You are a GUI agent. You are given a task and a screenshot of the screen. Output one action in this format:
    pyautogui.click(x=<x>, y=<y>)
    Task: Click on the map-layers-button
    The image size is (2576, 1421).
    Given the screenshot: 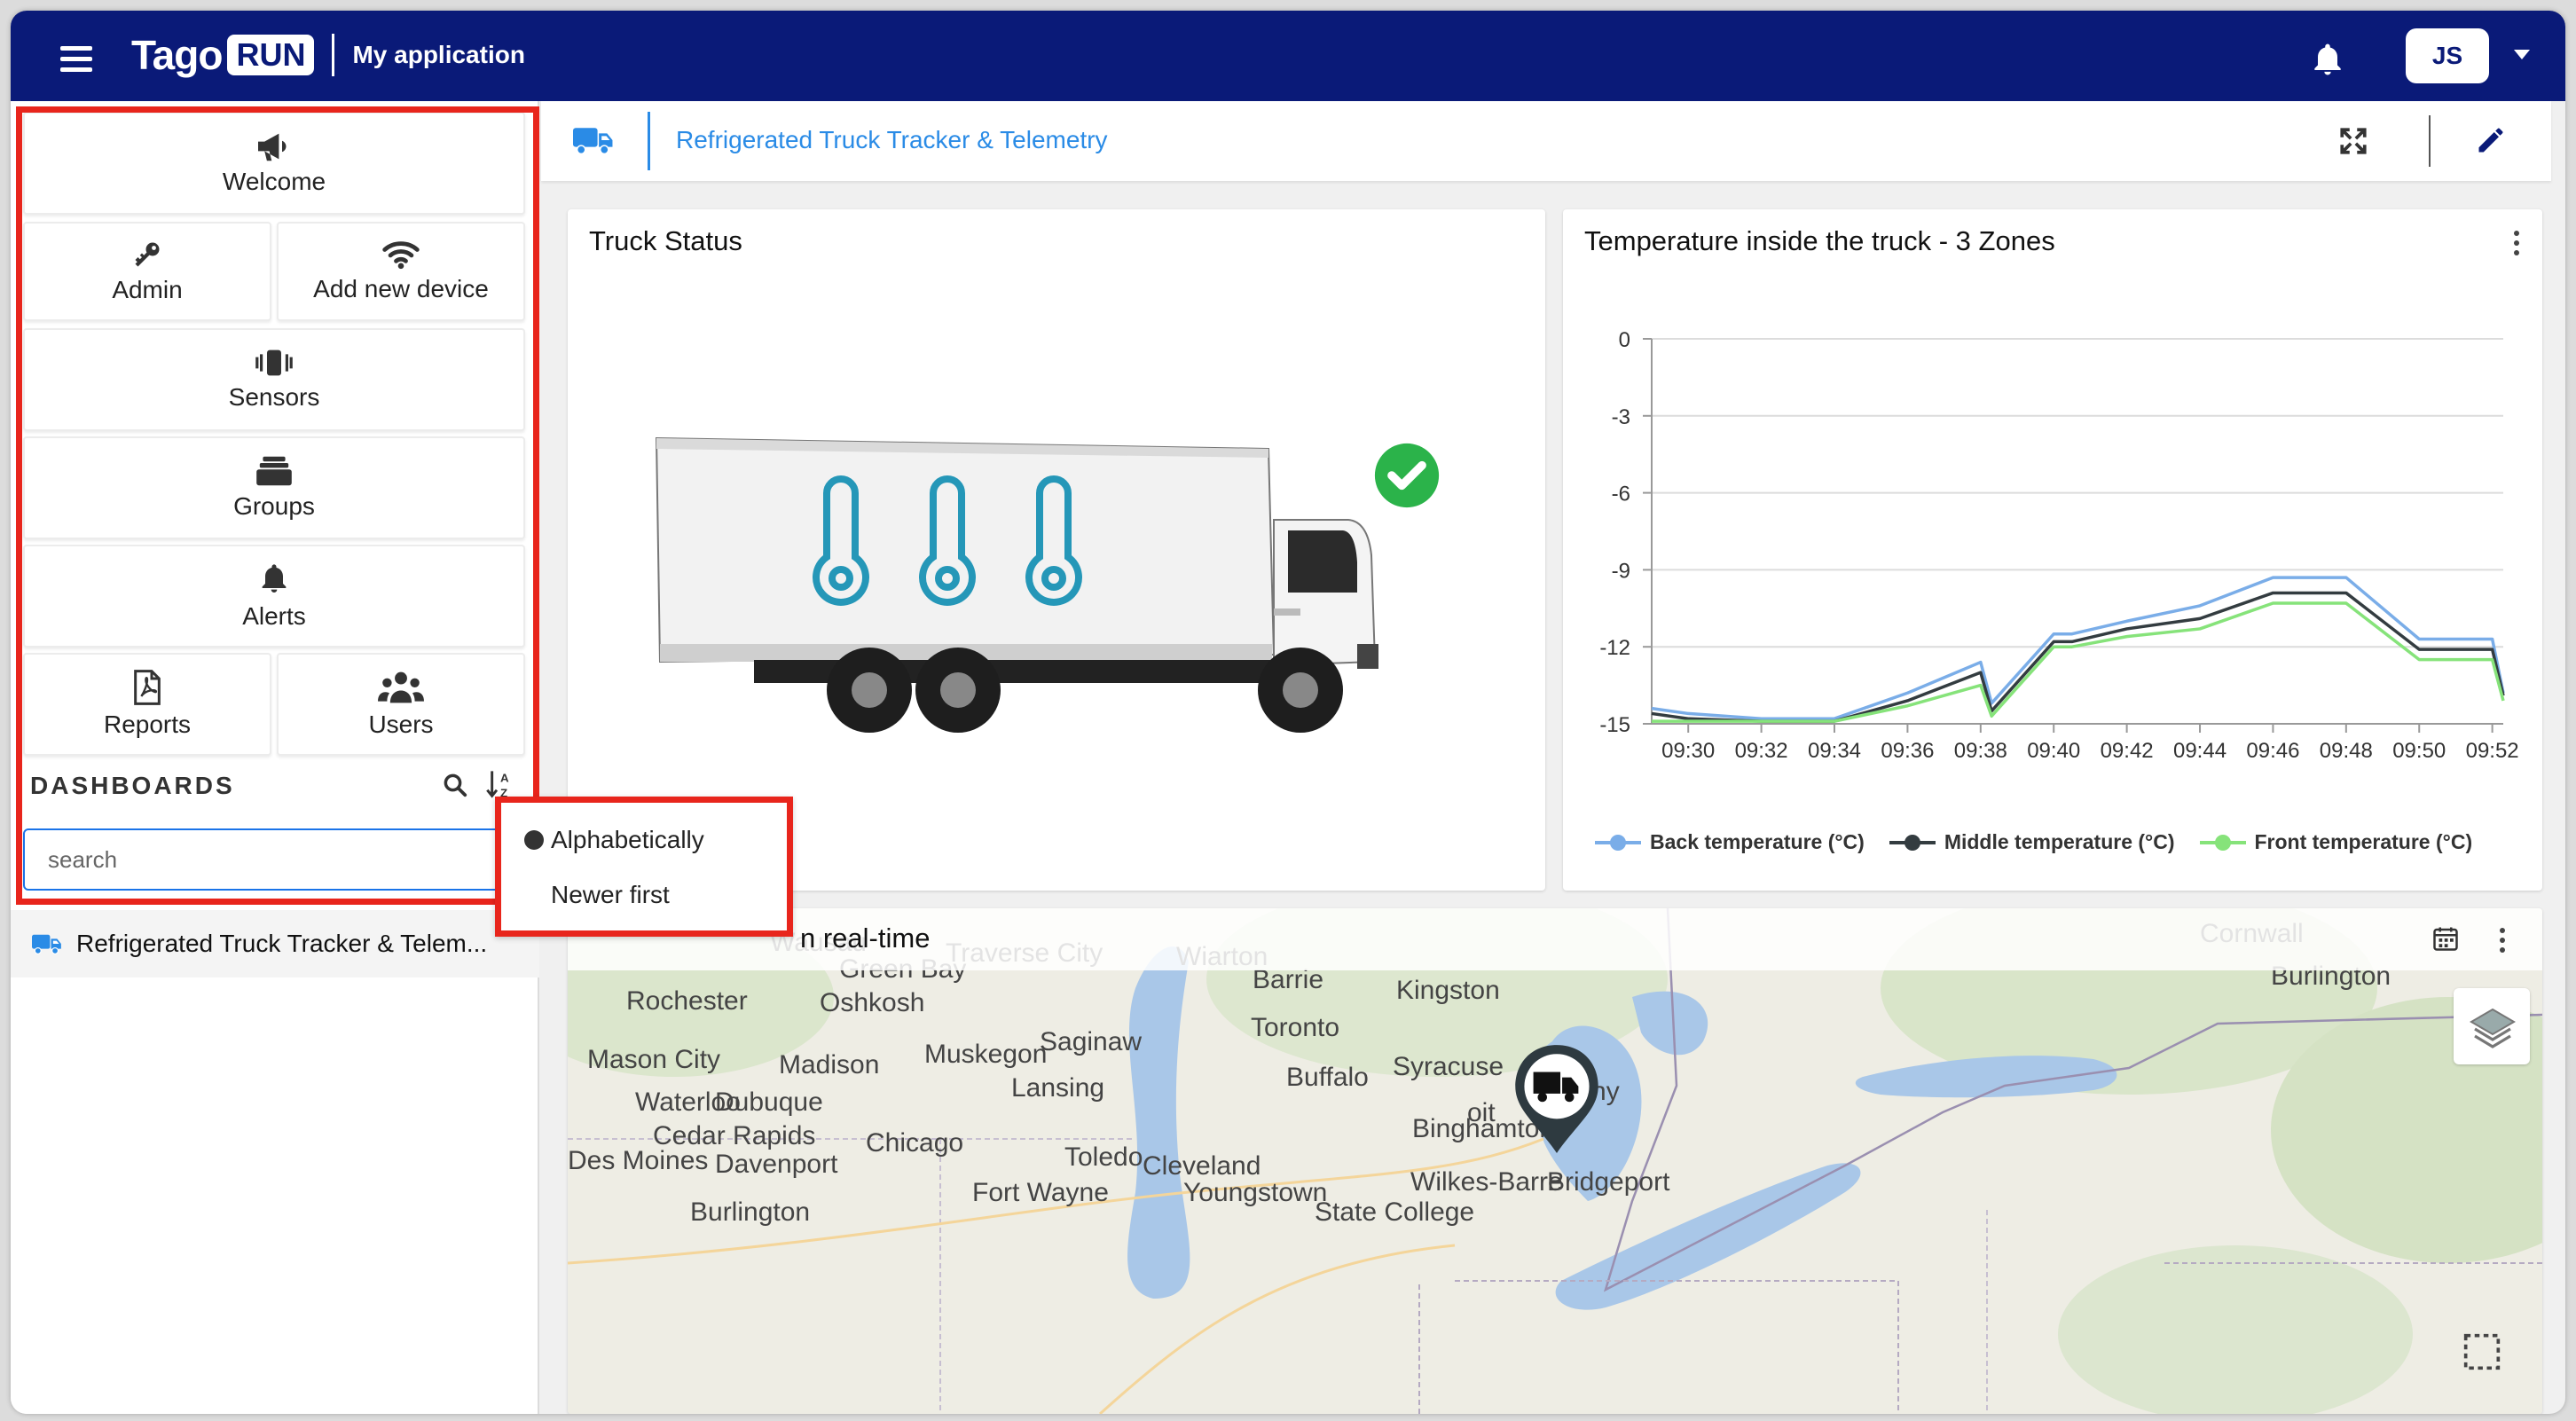 What is the action you would take?
    pyautogui.click(x=2492, y=1026)
    